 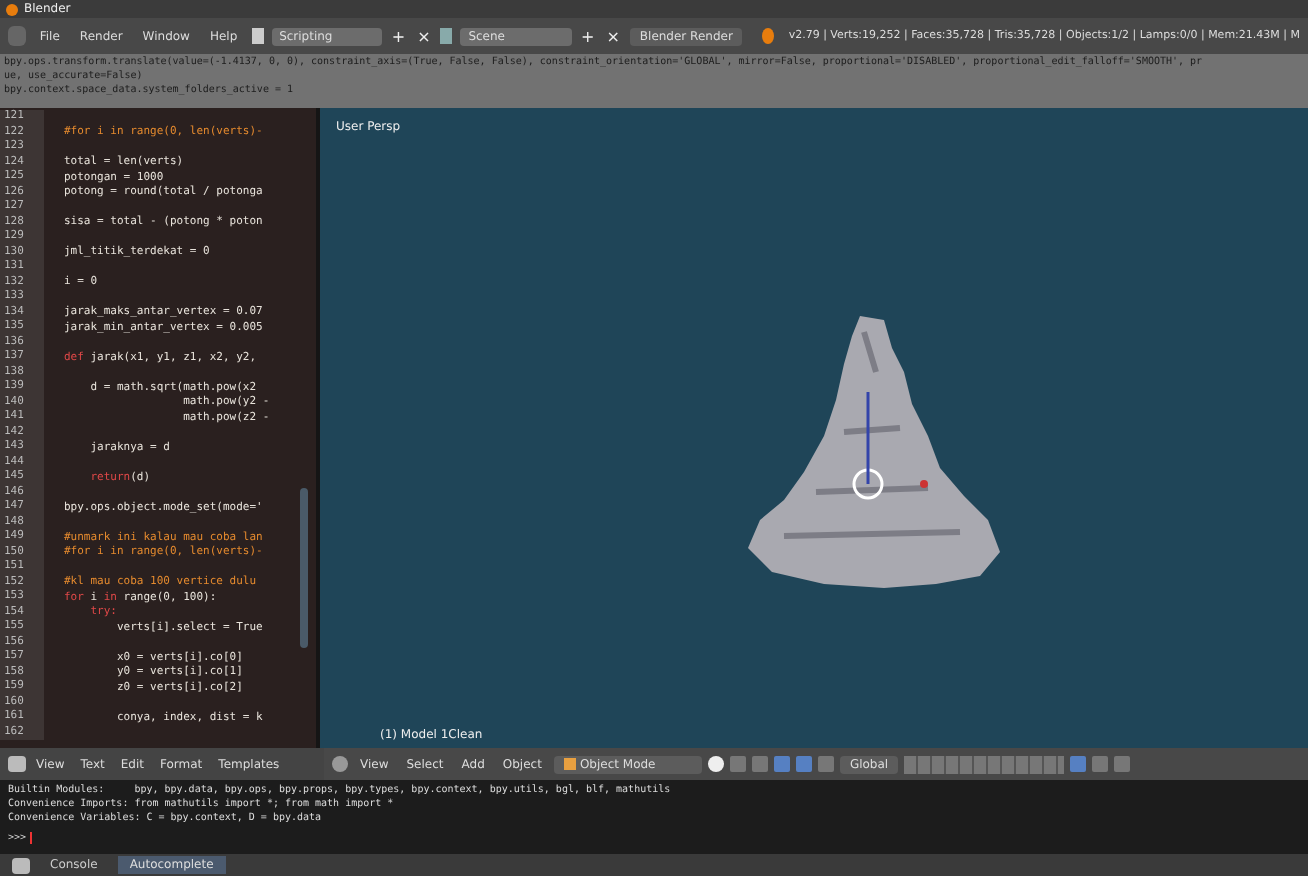 What do you see at coordinates (304, 568) in the screenshot?
I see `scrollbar` at bounding box center [304, 568].